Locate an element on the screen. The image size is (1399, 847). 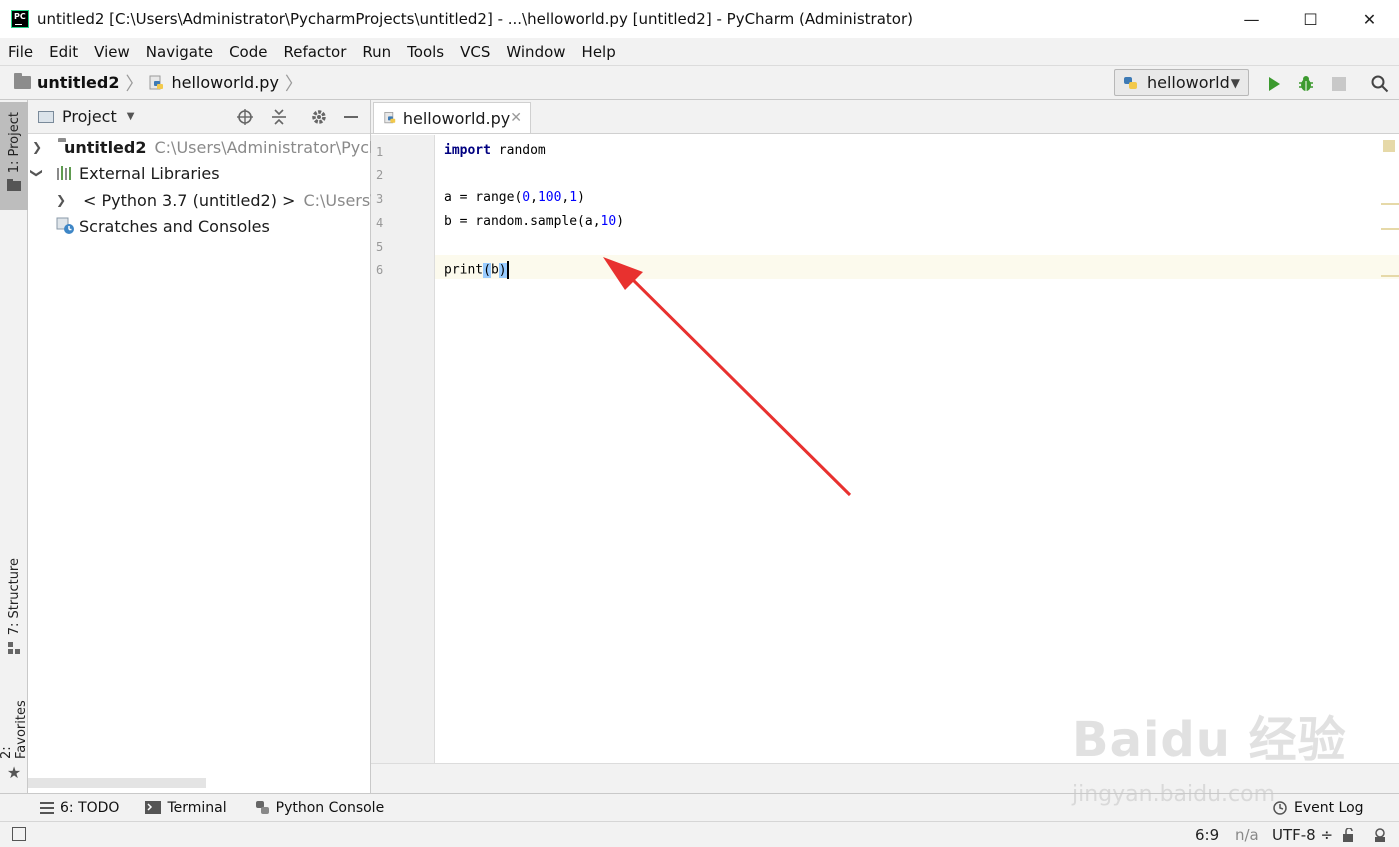
tree-item-label: < Python 3.7 (untitled2) > is located at coordinates (189, 200).